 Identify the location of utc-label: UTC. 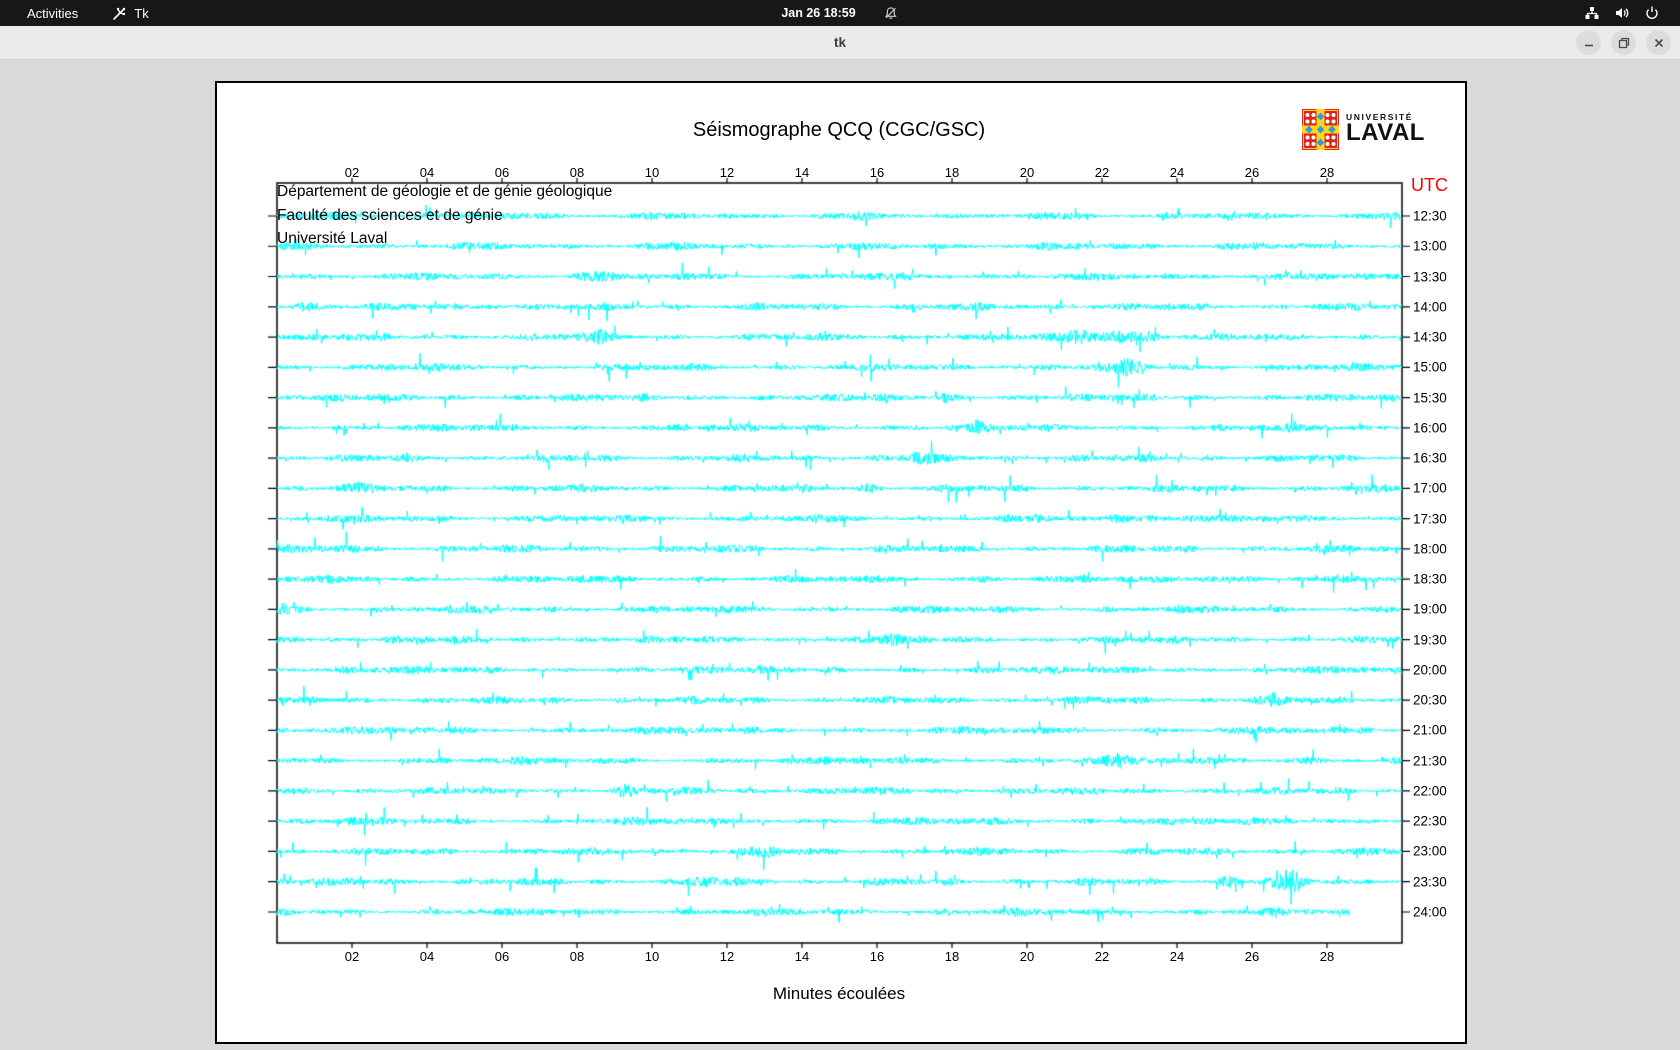
(1429, 185).